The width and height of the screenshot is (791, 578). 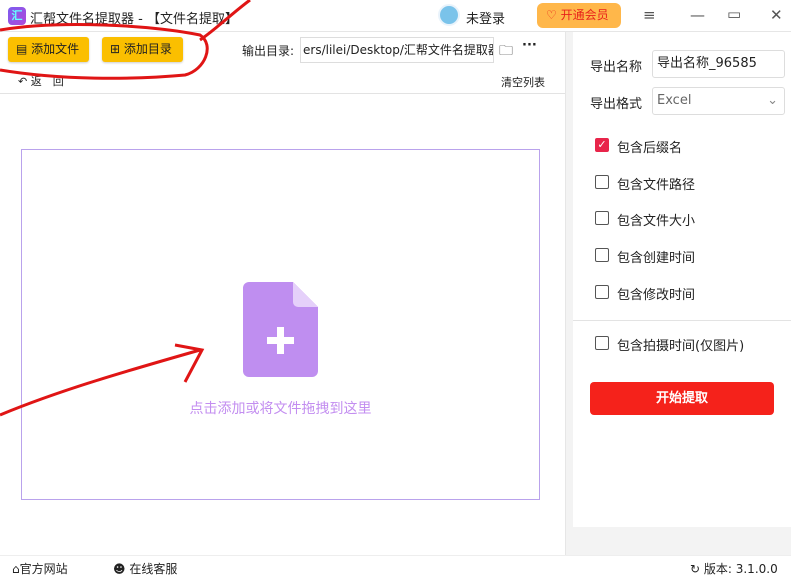 What do you see at coordinates (616, 104) in the screenshot?
I see `export-format-label: 导出格式` at bounding box center [616, 104].